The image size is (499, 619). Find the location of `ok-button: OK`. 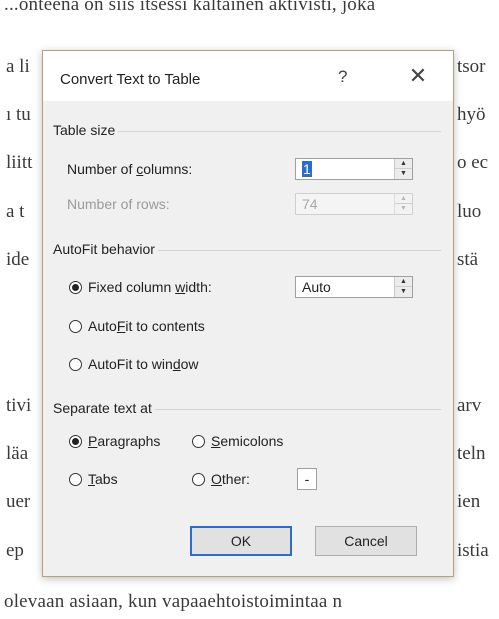

ok-button: OK is located at coordinates (241, 541).